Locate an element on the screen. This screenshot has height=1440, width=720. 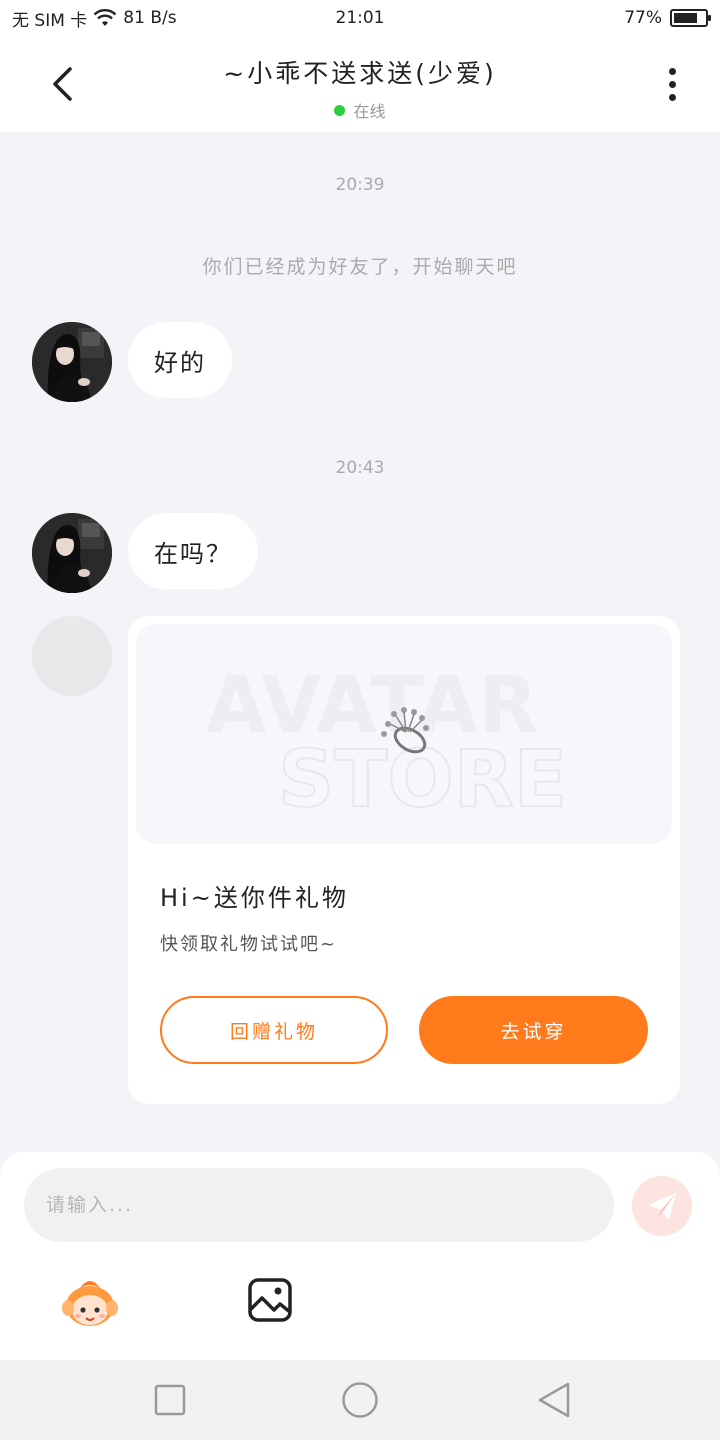
image-picker-button is located at coordinates (270, 1300).